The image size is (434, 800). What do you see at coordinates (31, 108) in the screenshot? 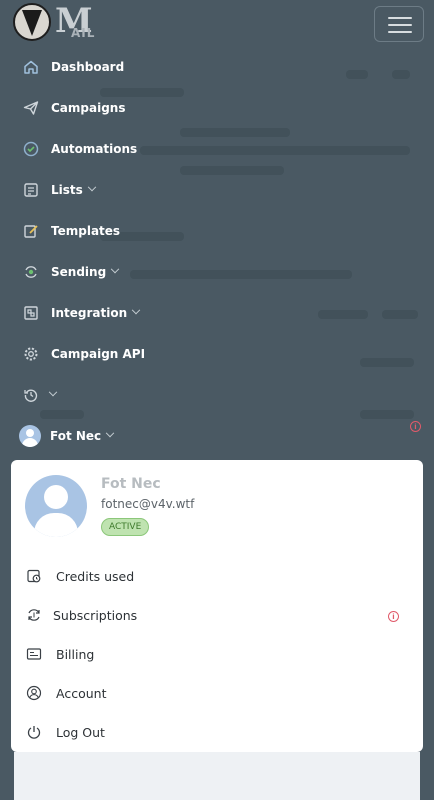
I see `paper-plane-icon` at bounding box center [31, 108].